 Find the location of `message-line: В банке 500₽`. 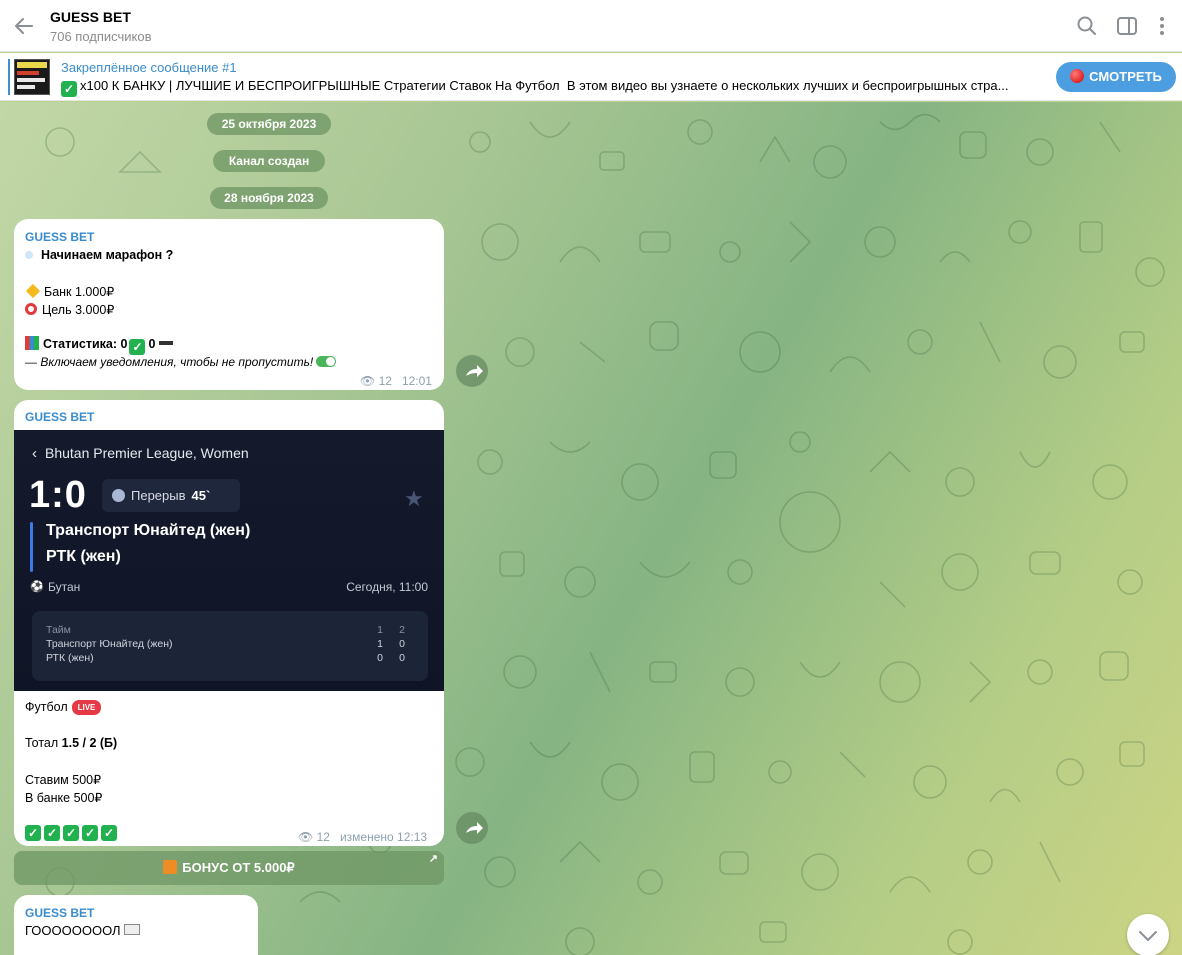

message-line: В банке 500₽ is located at coordinates (64, 798).